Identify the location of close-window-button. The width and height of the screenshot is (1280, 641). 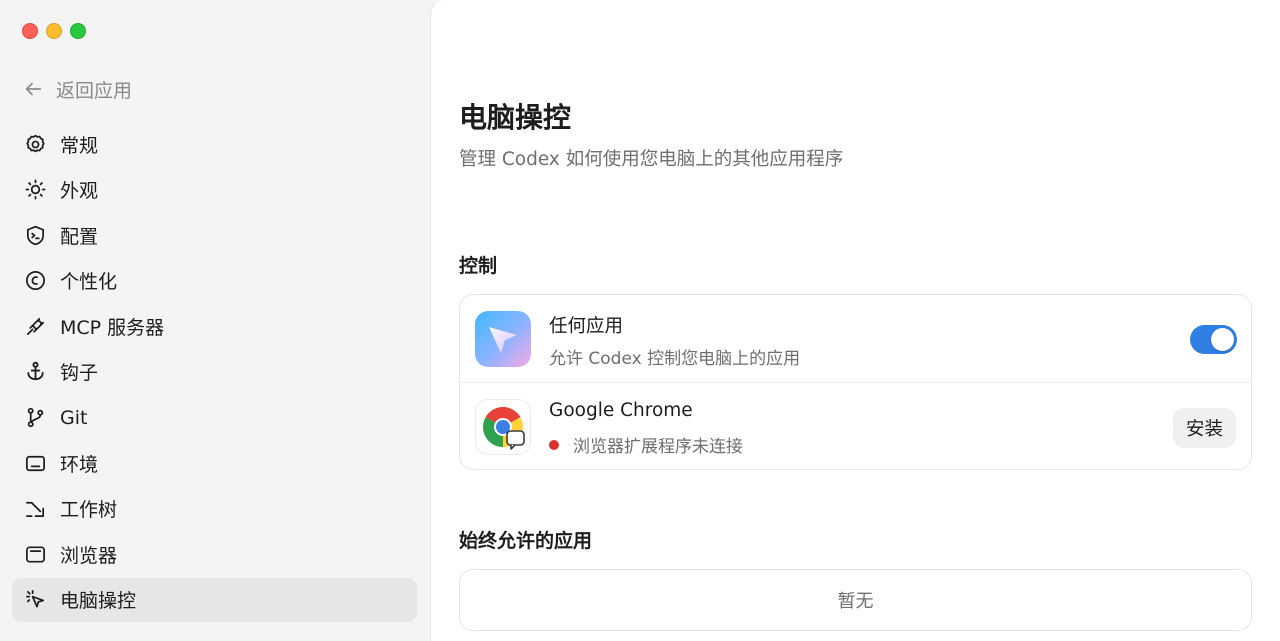
(30, 31).